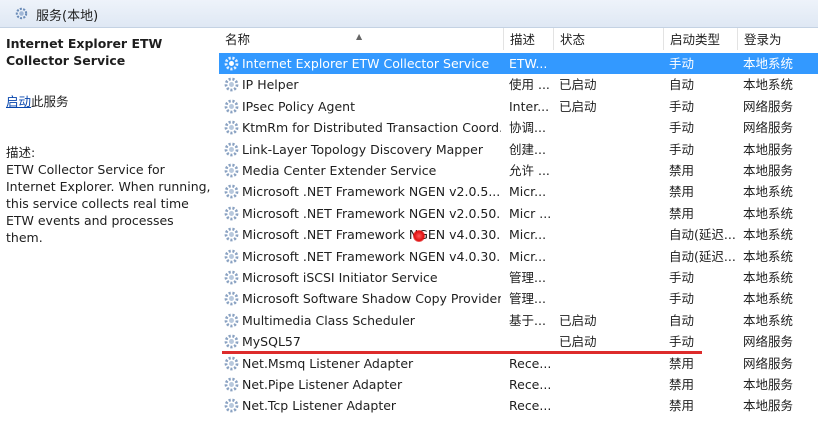 Image resolution: width=818 pixels, height=433 pixels. I want to click on service-name: Net.Pipe Listener Adapter, so click(322, 384).